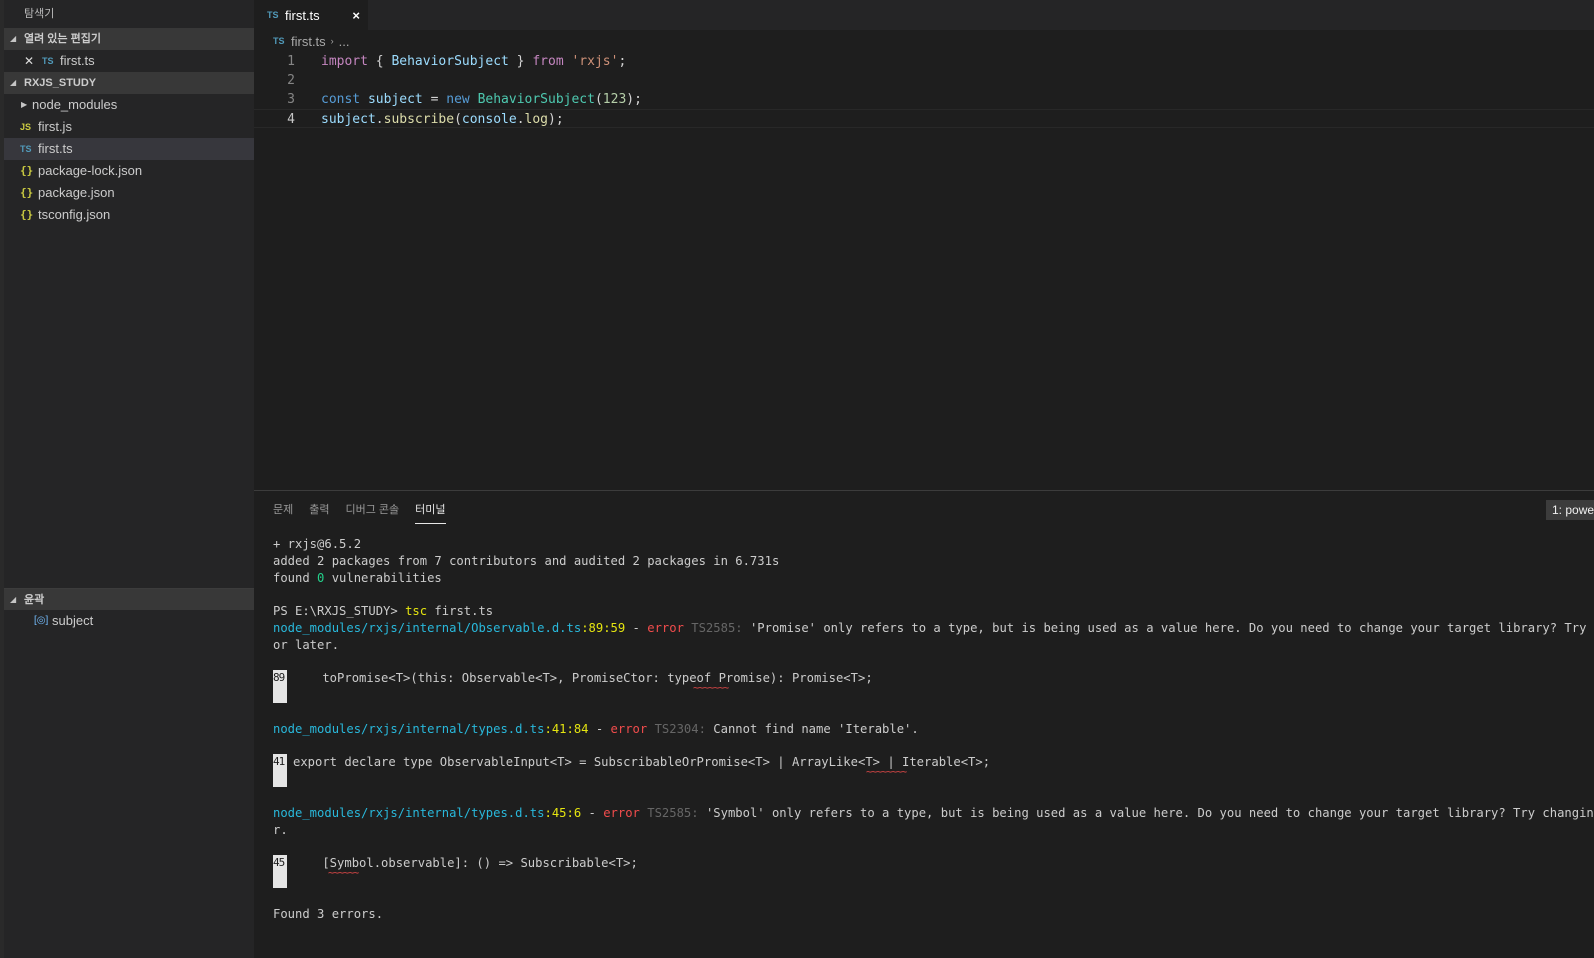 The image size is (1594, 958). Describe the element at coordinates (379, 61) in the screenshot. I see `token: {` at that location.